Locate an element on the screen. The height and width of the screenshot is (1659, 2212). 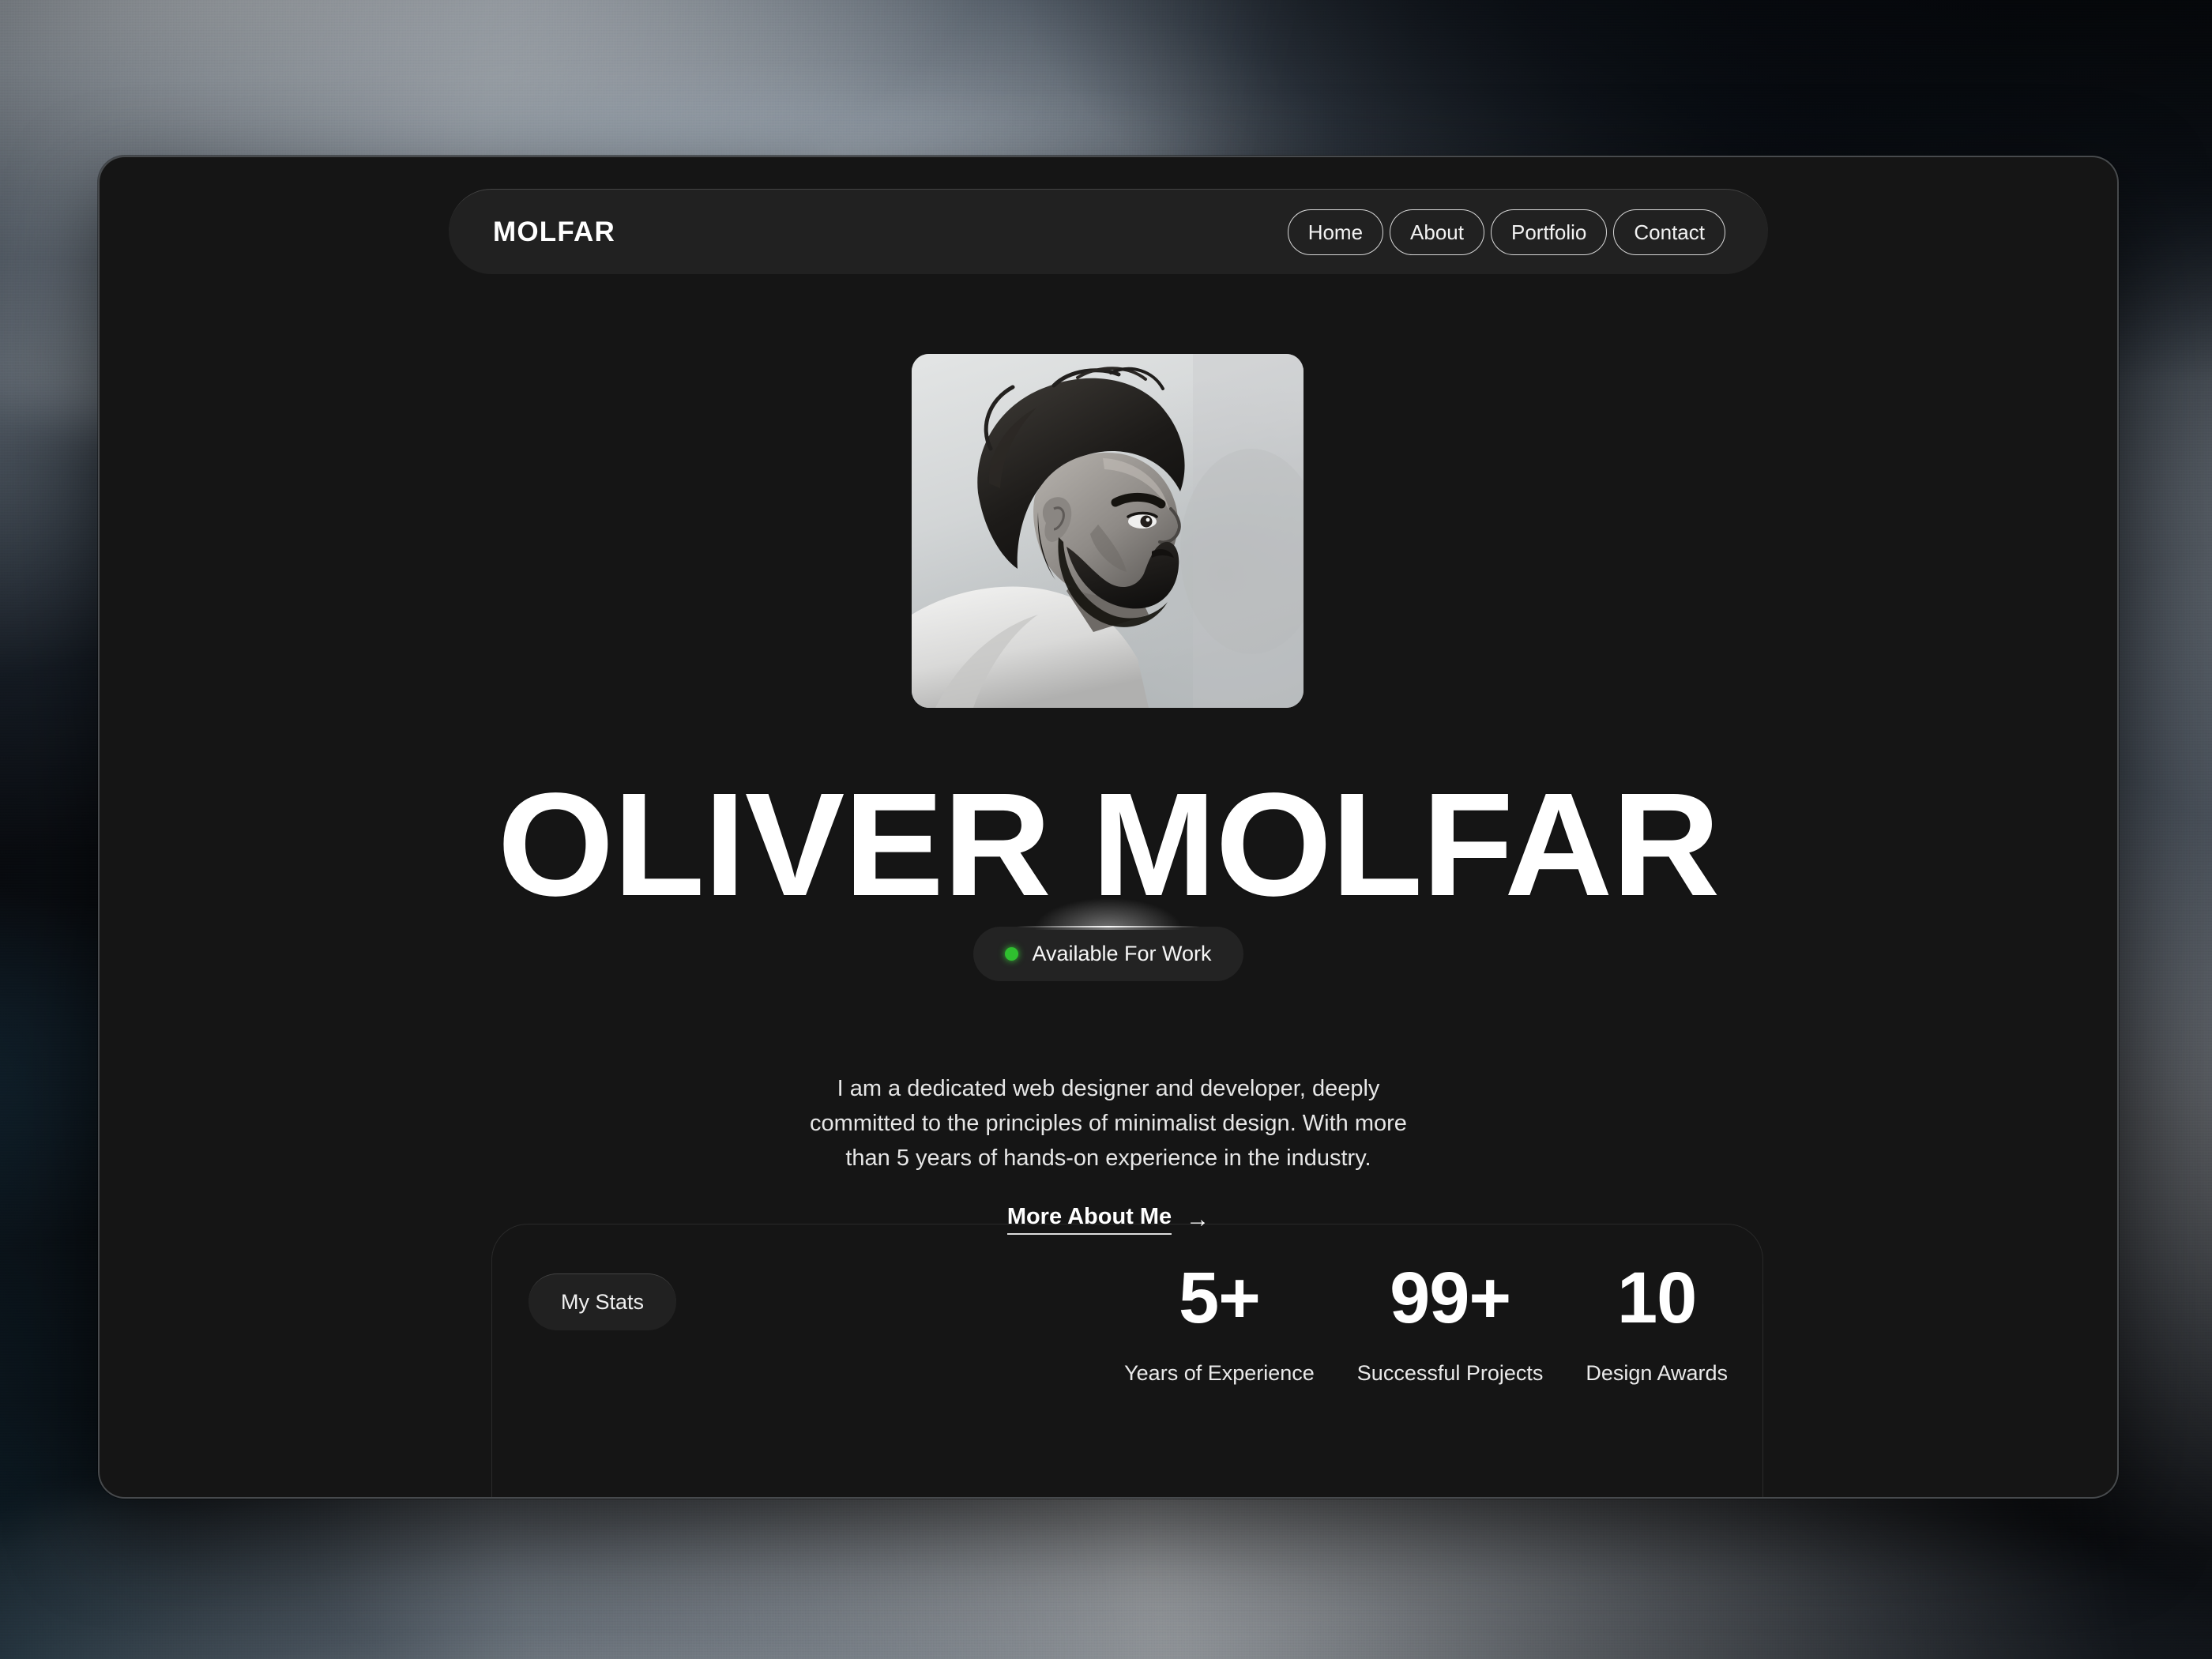
status-badge: Available For Work is located at coordinates (1108, 934).